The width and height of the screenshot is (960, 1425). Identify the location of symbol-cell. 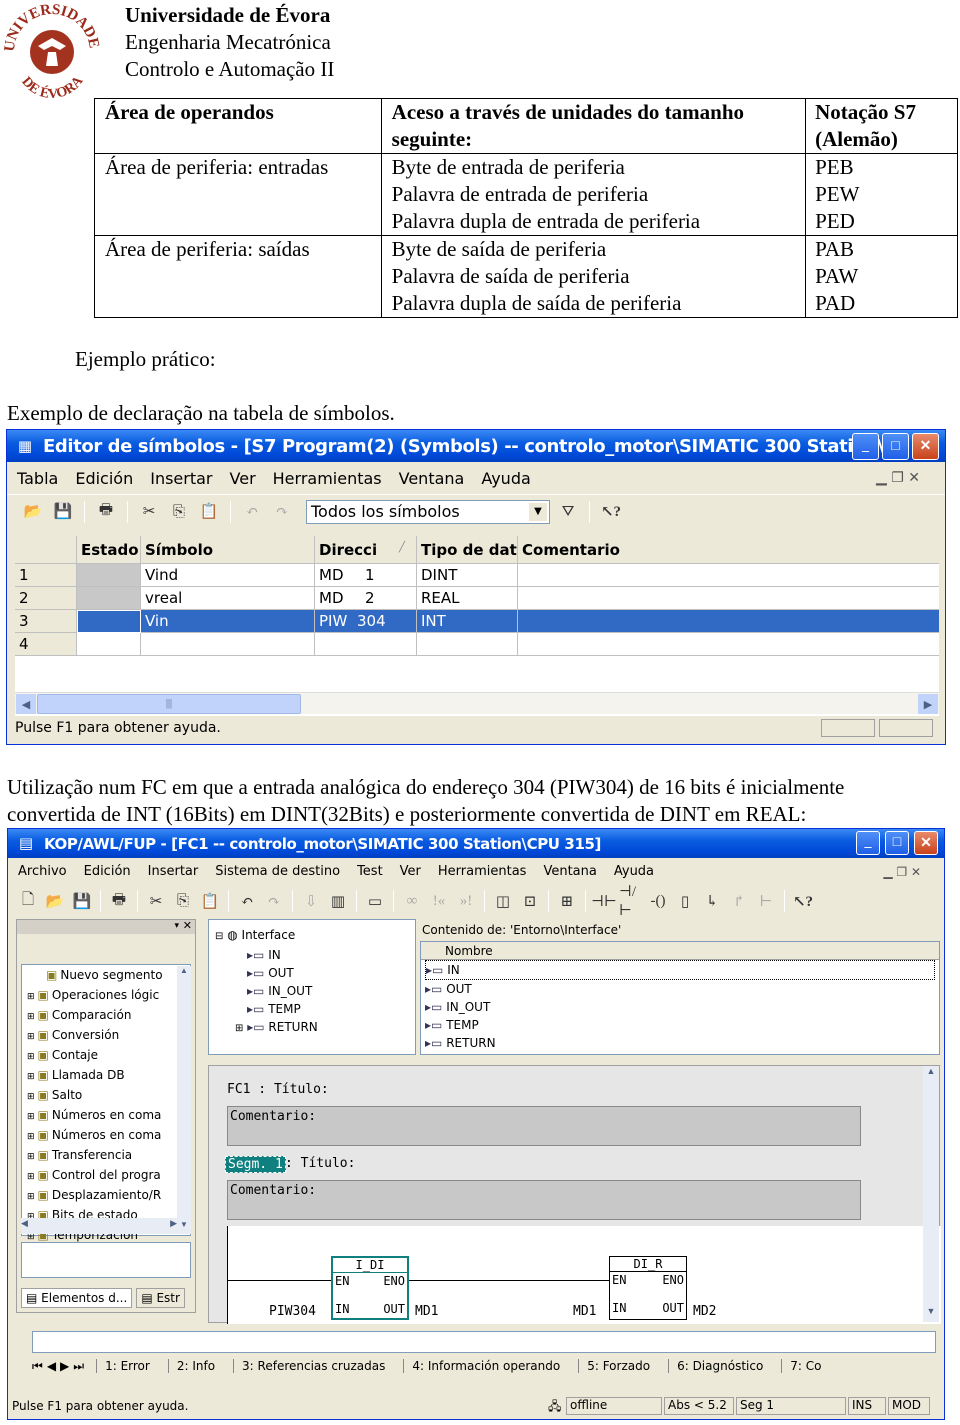
(228, 644).